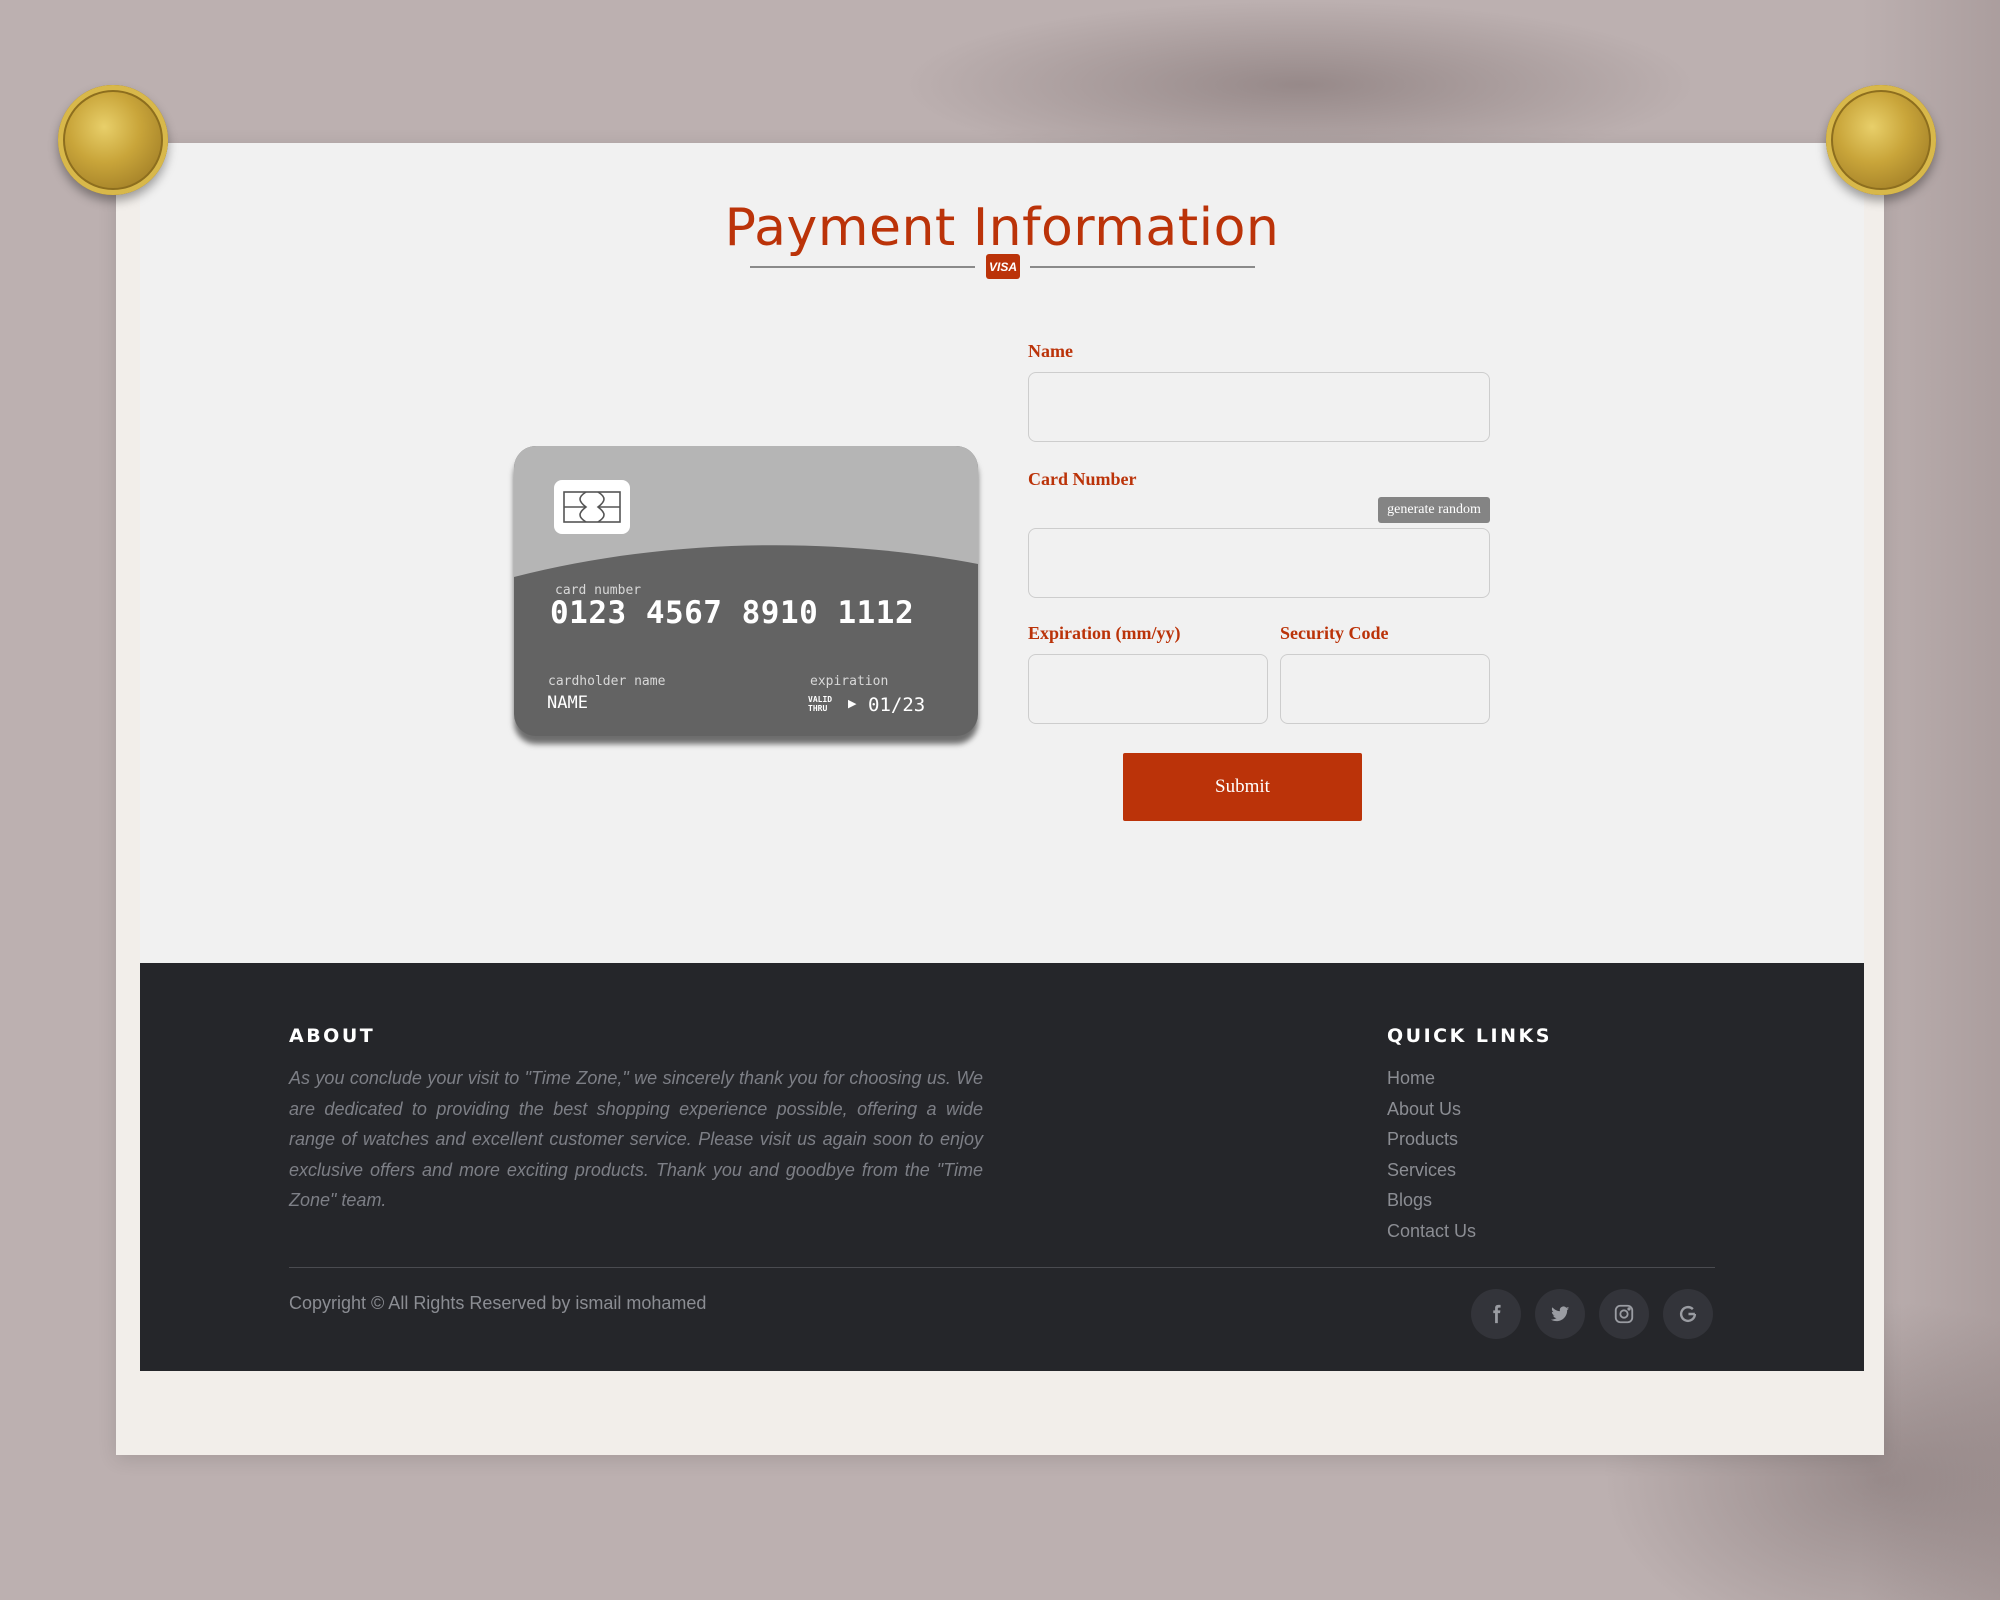 Image resolution: width=2000 pixels, height=1600 pixels. What do you see at coordinates (1431, 1109) in the screenshot?
I see `footer-link-about-us: About Us` at bounding box center [1431, 1109].